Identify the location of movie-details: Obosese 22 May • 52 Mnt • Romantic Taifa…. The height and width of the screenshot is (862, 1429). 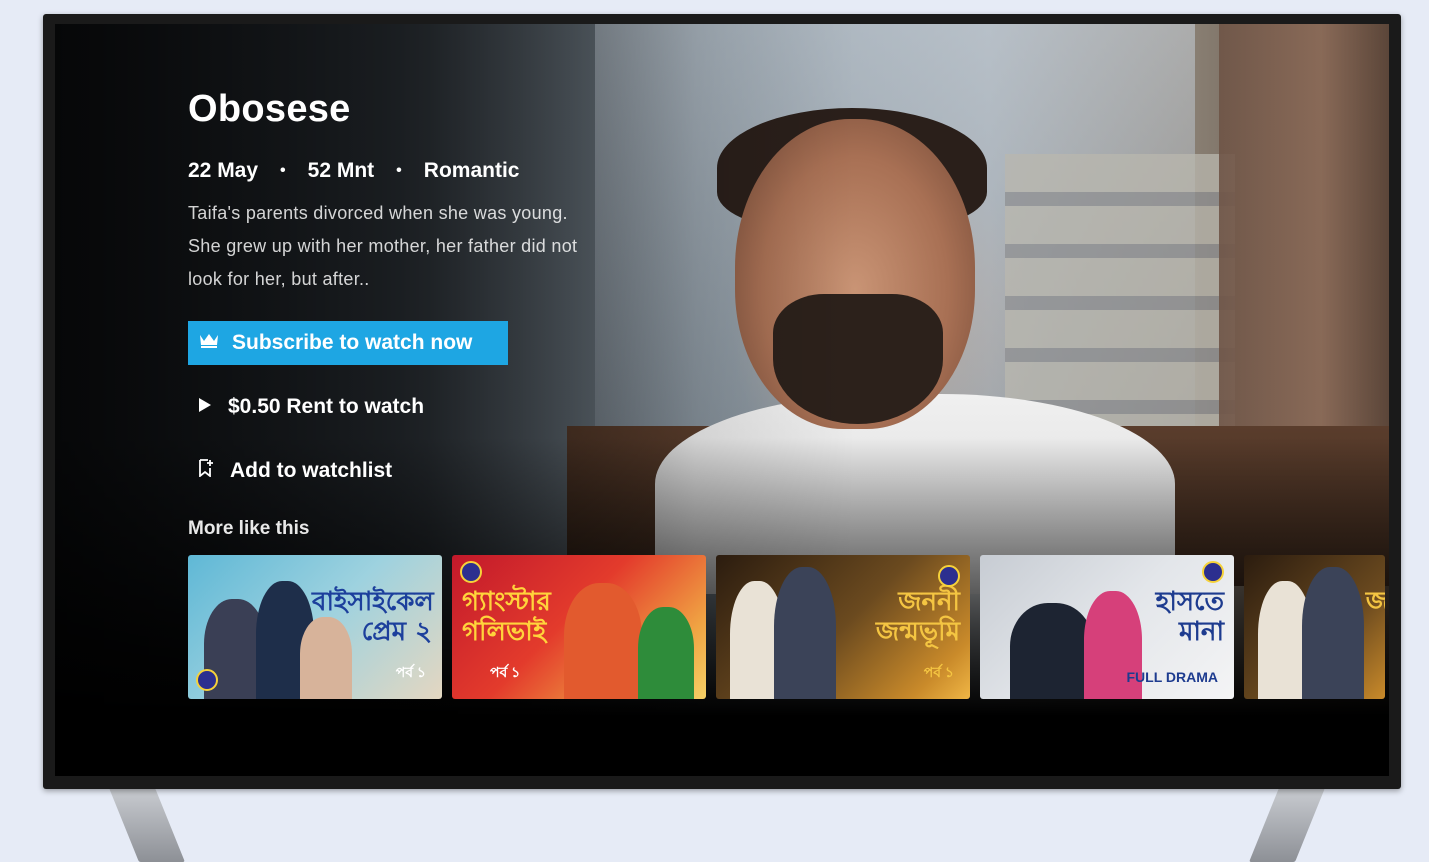
(418, 192).